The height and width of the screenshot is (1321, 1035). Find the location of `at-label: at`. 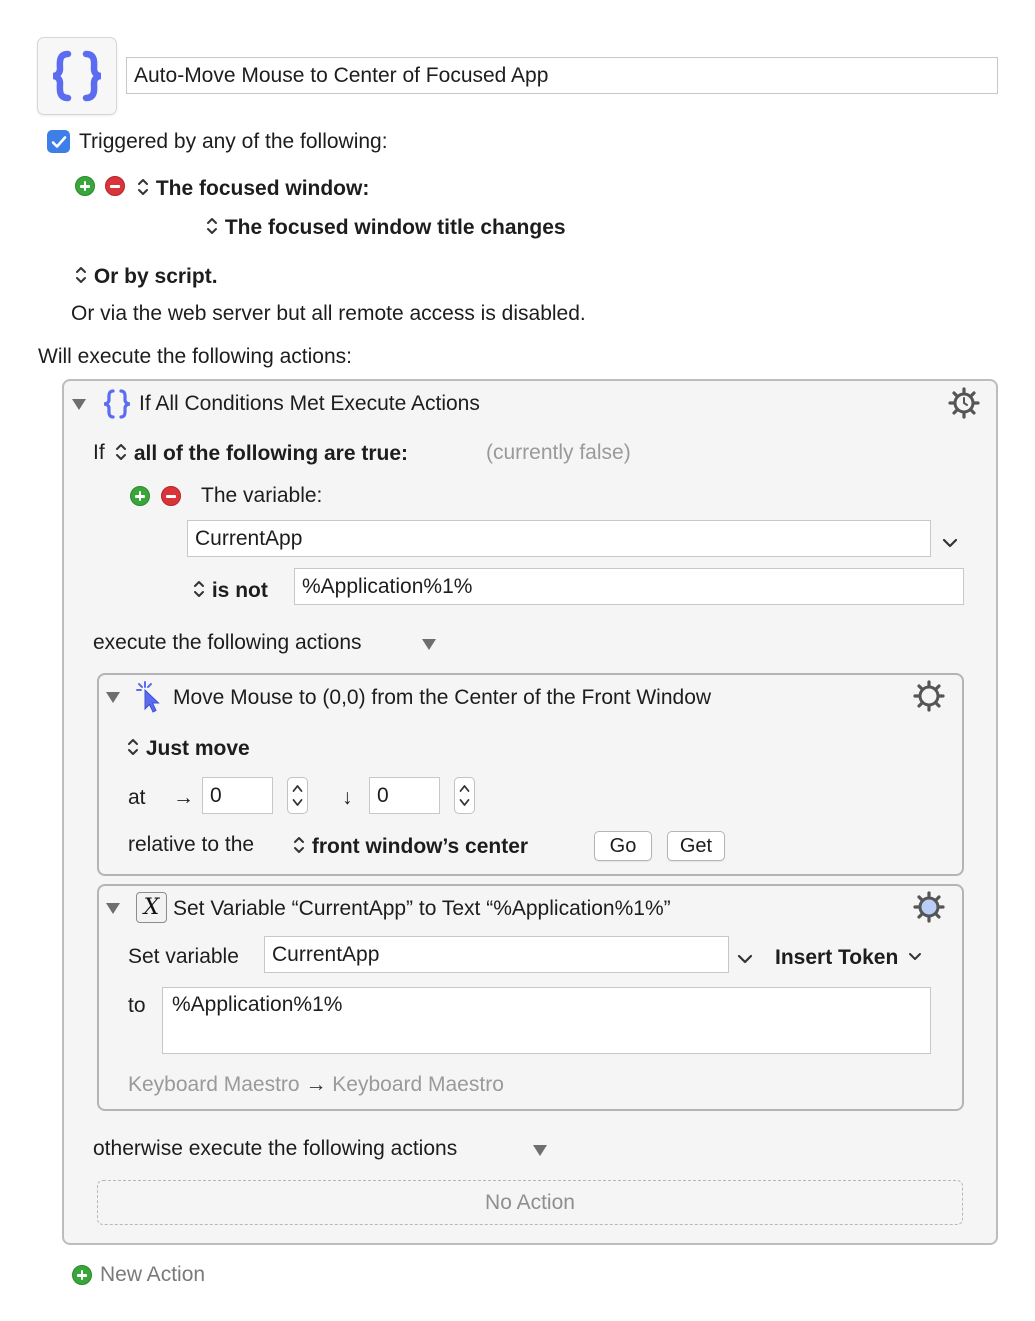

at-label: at is located at coordinates (137, 797).